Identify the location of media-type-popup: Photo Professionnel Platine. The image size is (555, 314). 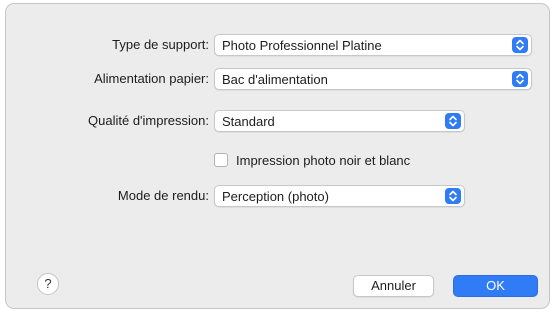
(373, 45).